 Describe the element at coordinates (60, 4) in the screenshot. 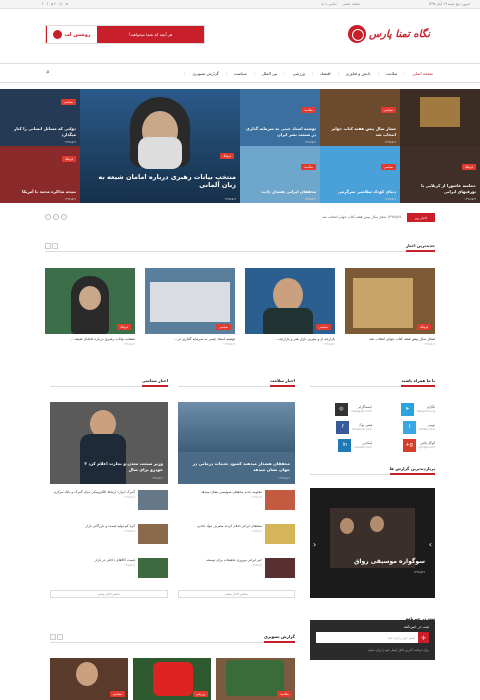

I see `rss-icon: ◎` at that location.